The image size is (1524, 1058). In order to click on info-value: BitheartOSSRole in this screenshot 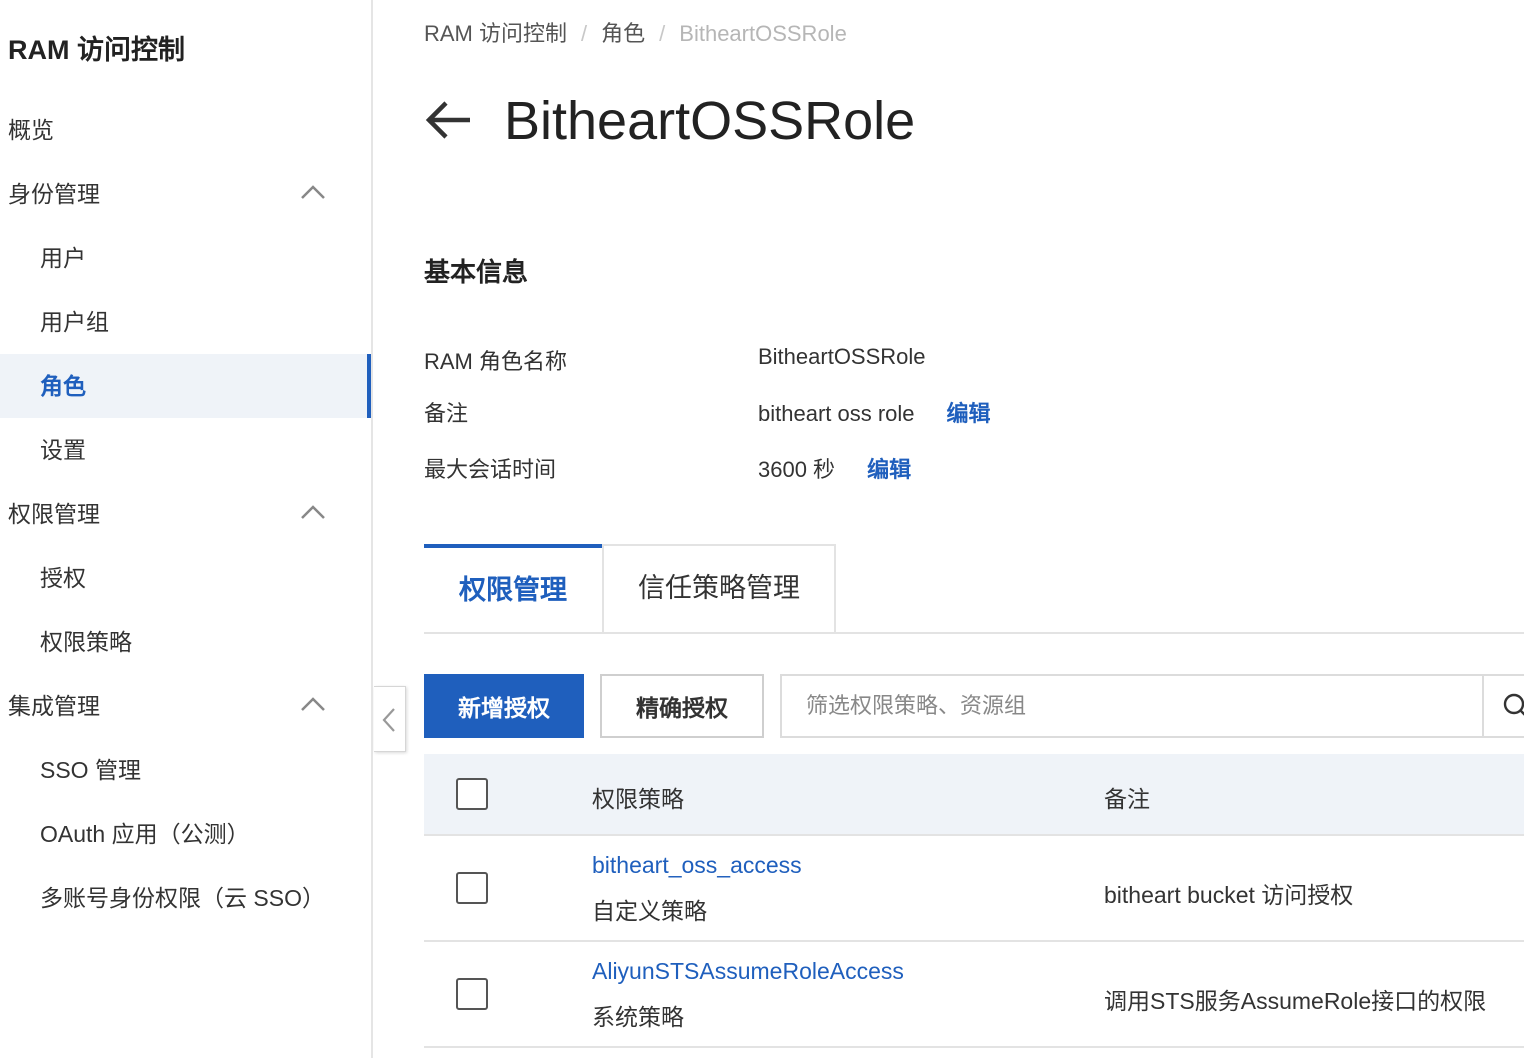, I will do `click(842, 356)`.